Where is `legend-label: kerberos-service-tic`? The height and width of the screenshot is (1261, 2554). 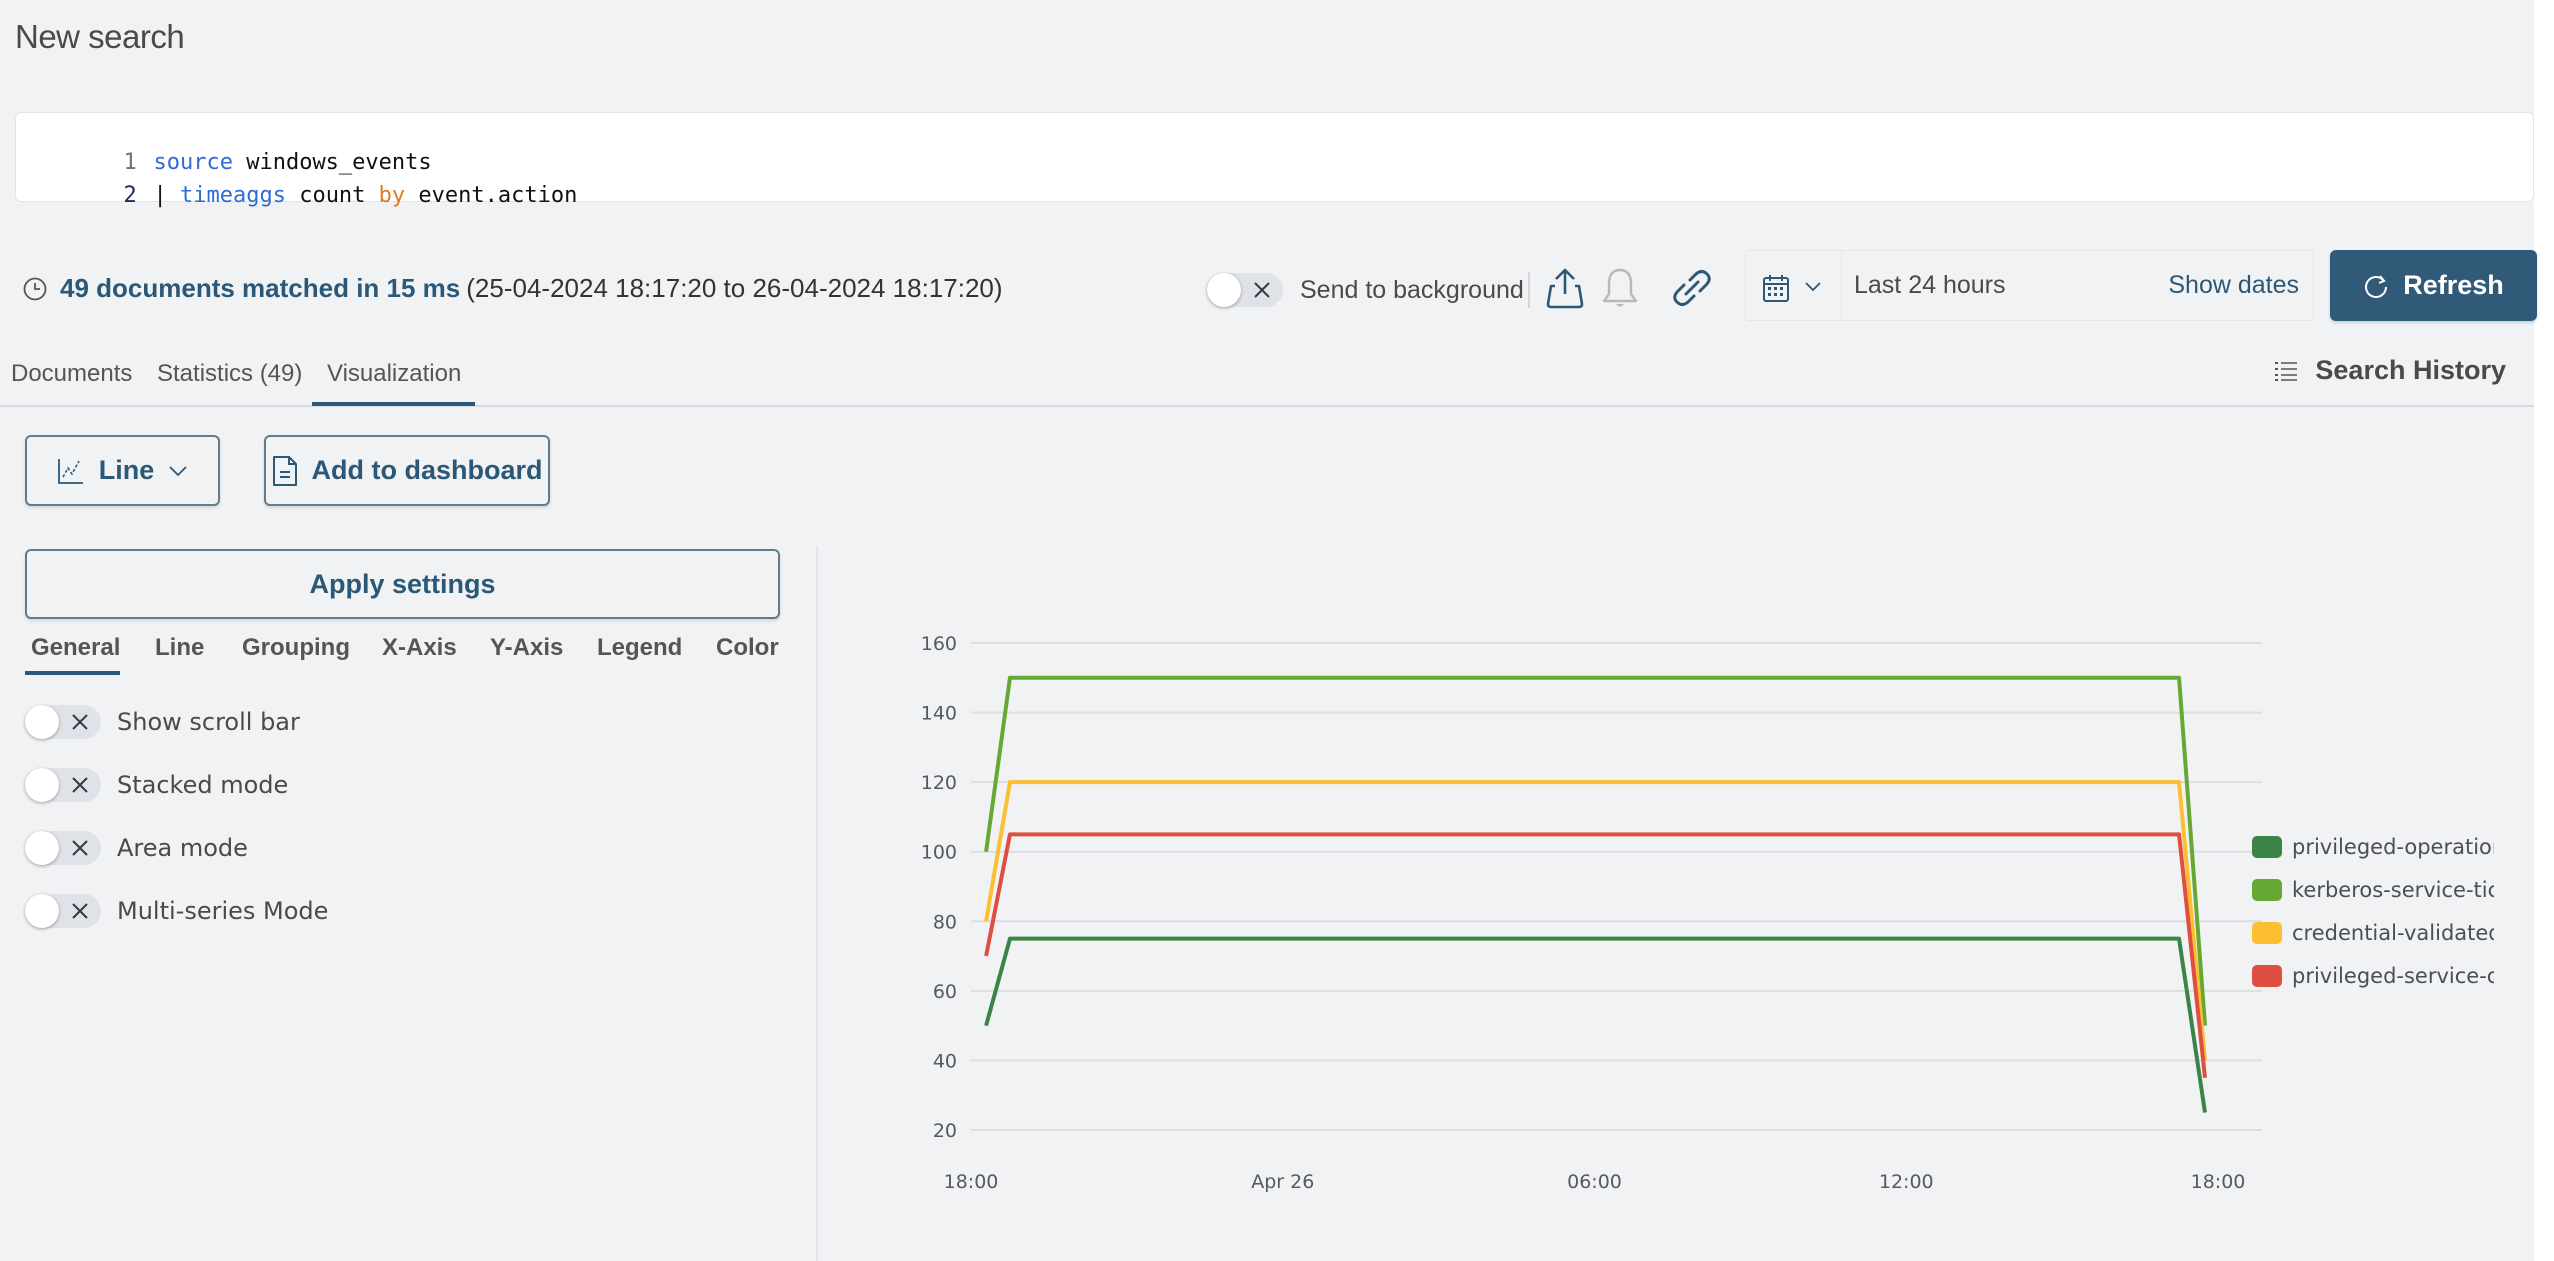 legend-label: kerberos-service-tic is located at coordinates (2393, 889).